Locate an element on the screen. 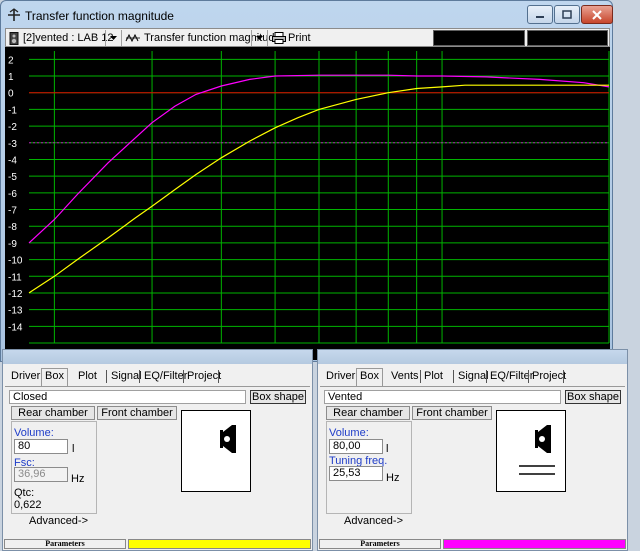  y-tick-label: -2 is located at coordinates (12, 127).